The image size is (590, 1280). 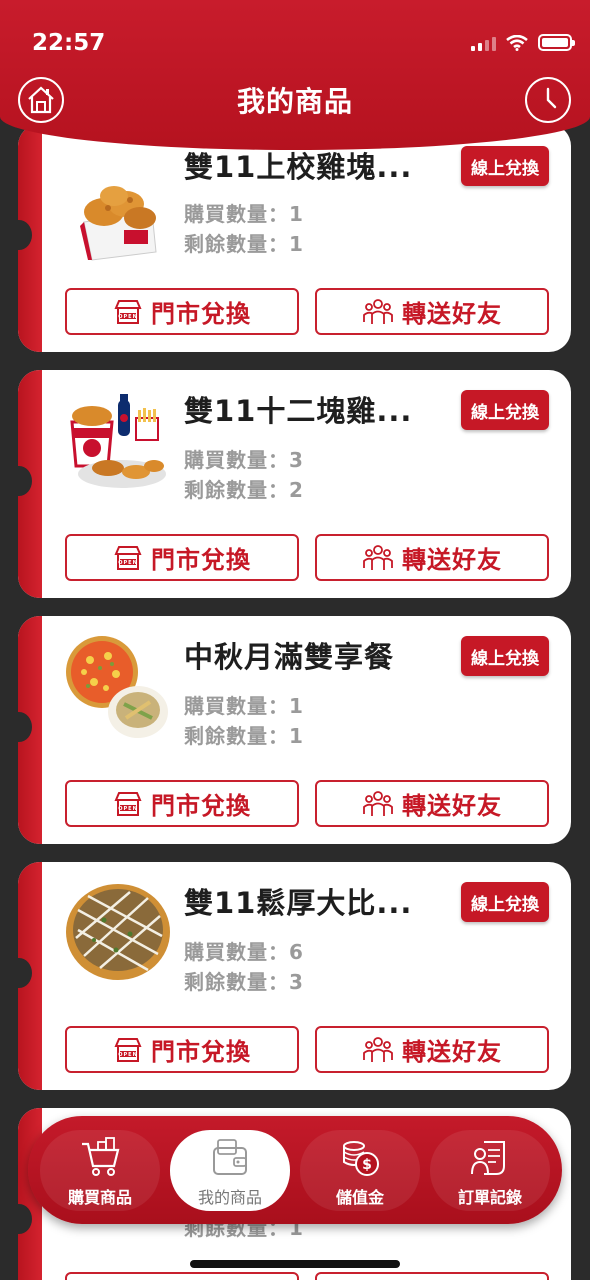 I want to click on wallet-icon, so click(x=230, y=1157).